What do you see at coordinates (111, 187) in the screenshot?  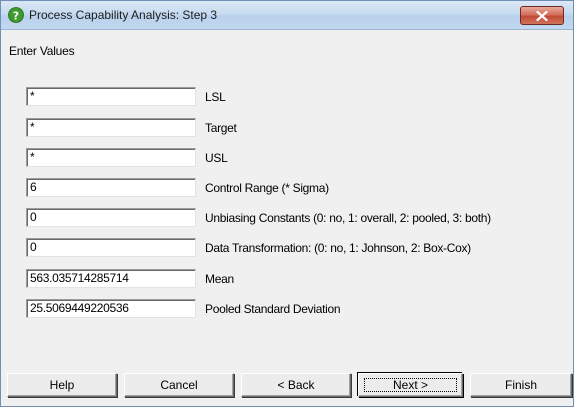 I see `control-range-input: 6` at bounding box center [111, 187].